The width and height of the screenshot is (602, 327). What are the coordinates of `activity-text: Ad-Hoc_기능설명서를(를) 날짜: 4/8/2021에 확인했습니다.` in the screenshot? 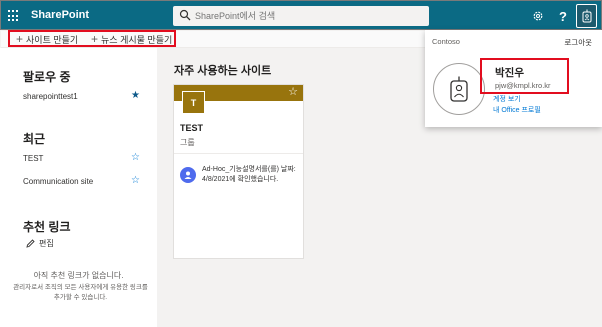 It's located at (251, 175).